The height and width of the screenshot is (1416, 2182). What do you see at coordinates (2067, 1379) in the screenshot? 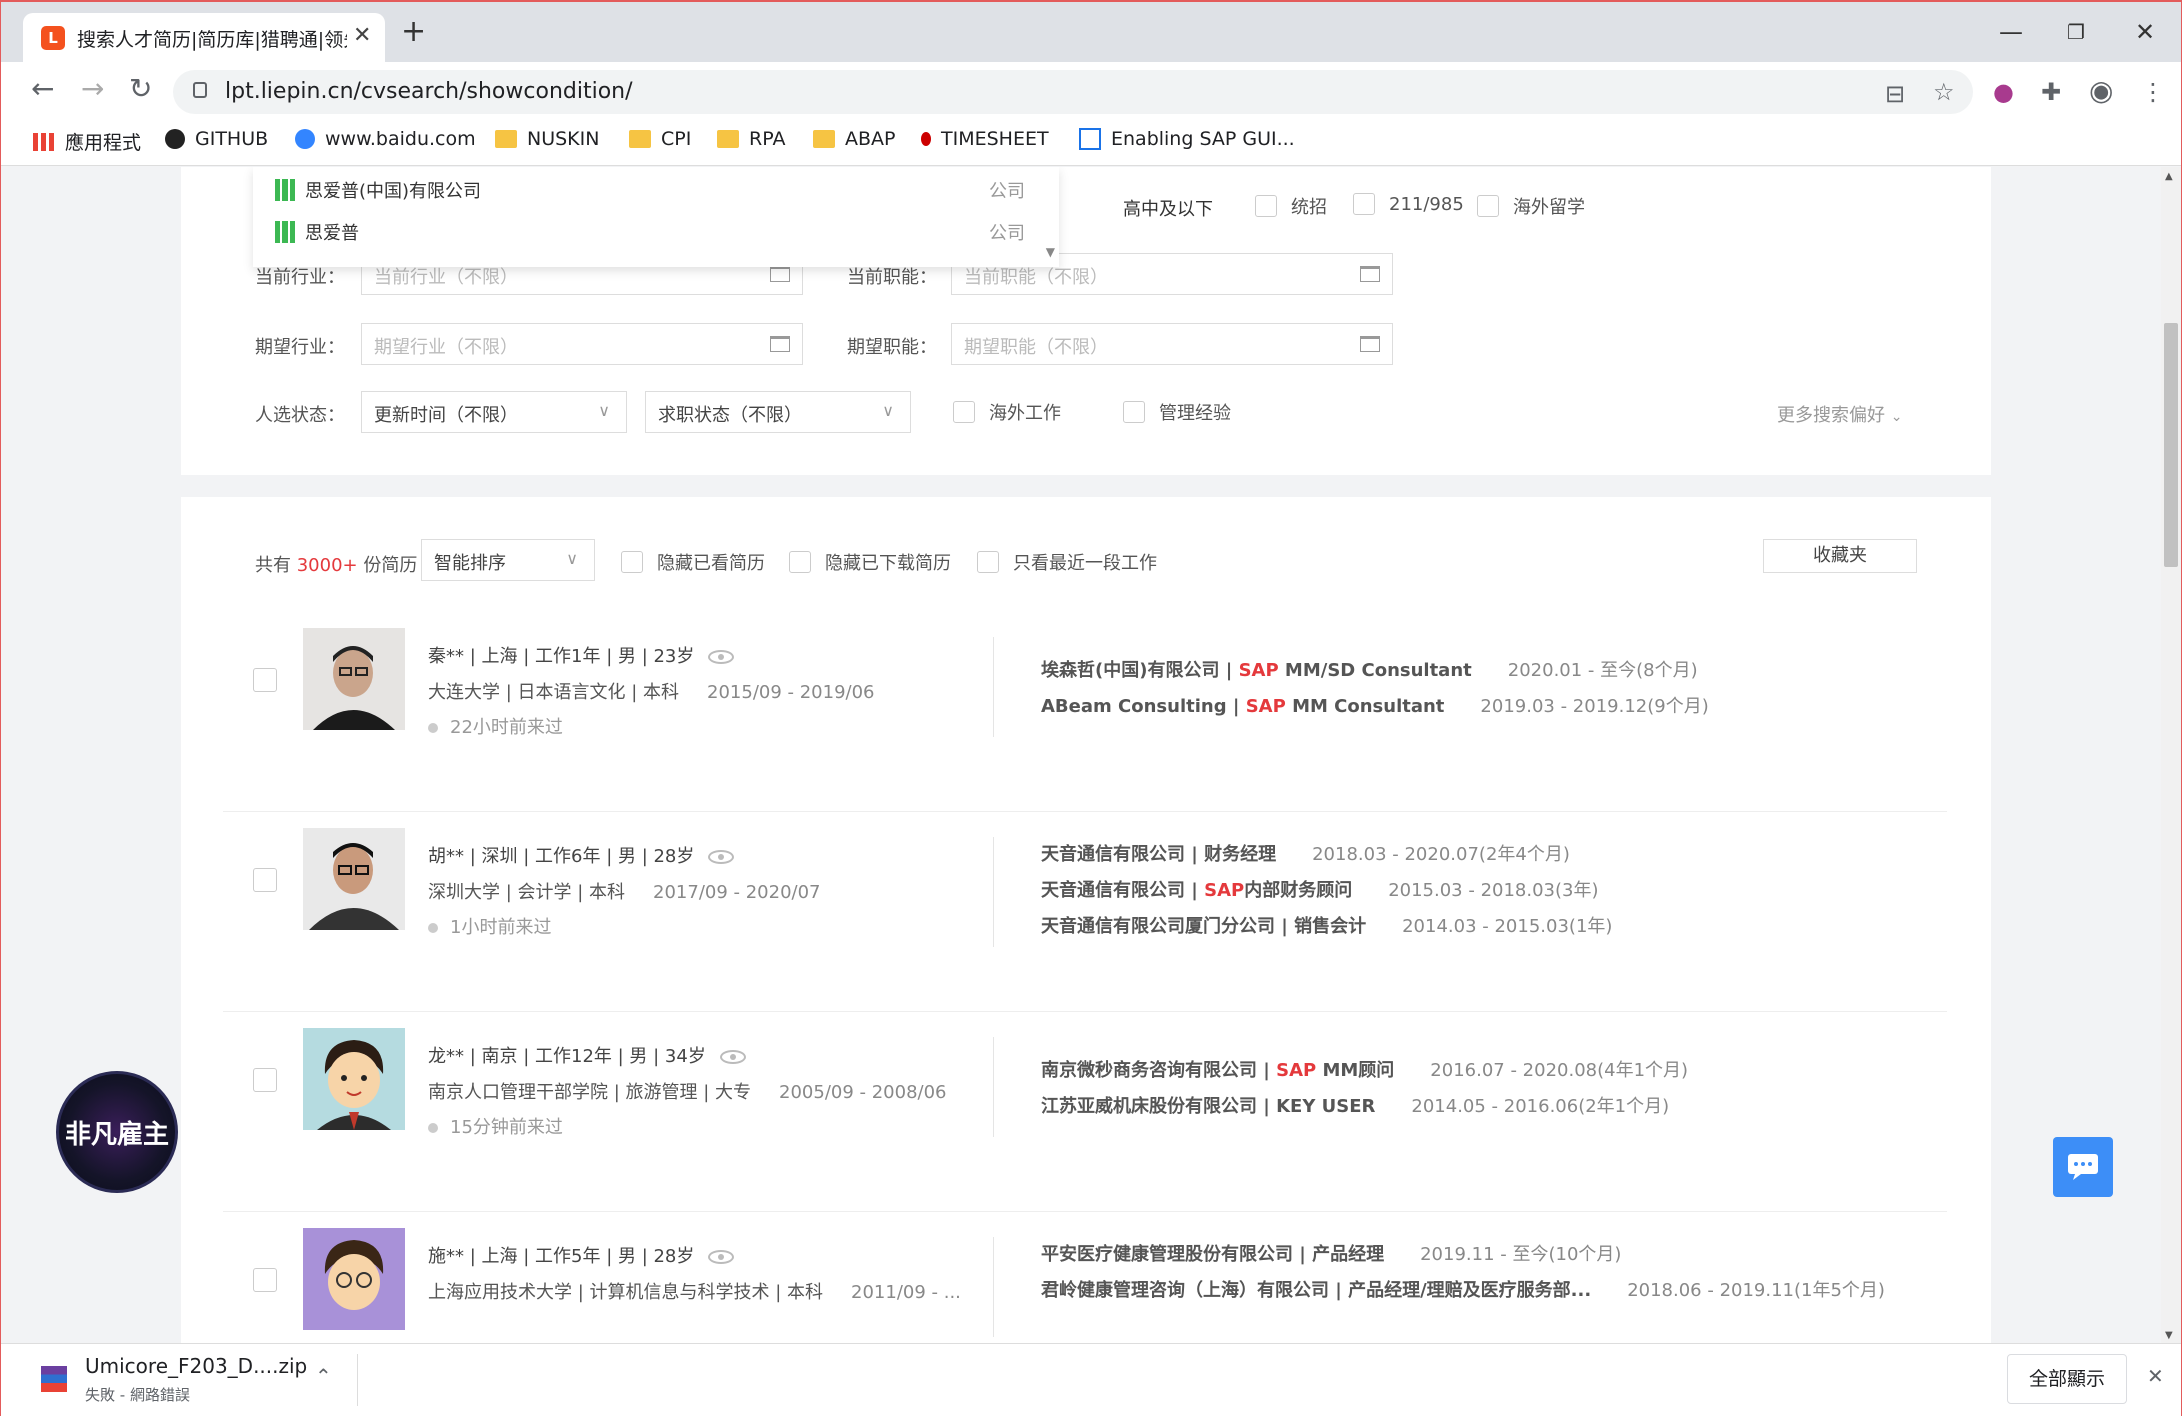
I see `show-all-button: 全部顯示` at bounding box center [2067, 1379].